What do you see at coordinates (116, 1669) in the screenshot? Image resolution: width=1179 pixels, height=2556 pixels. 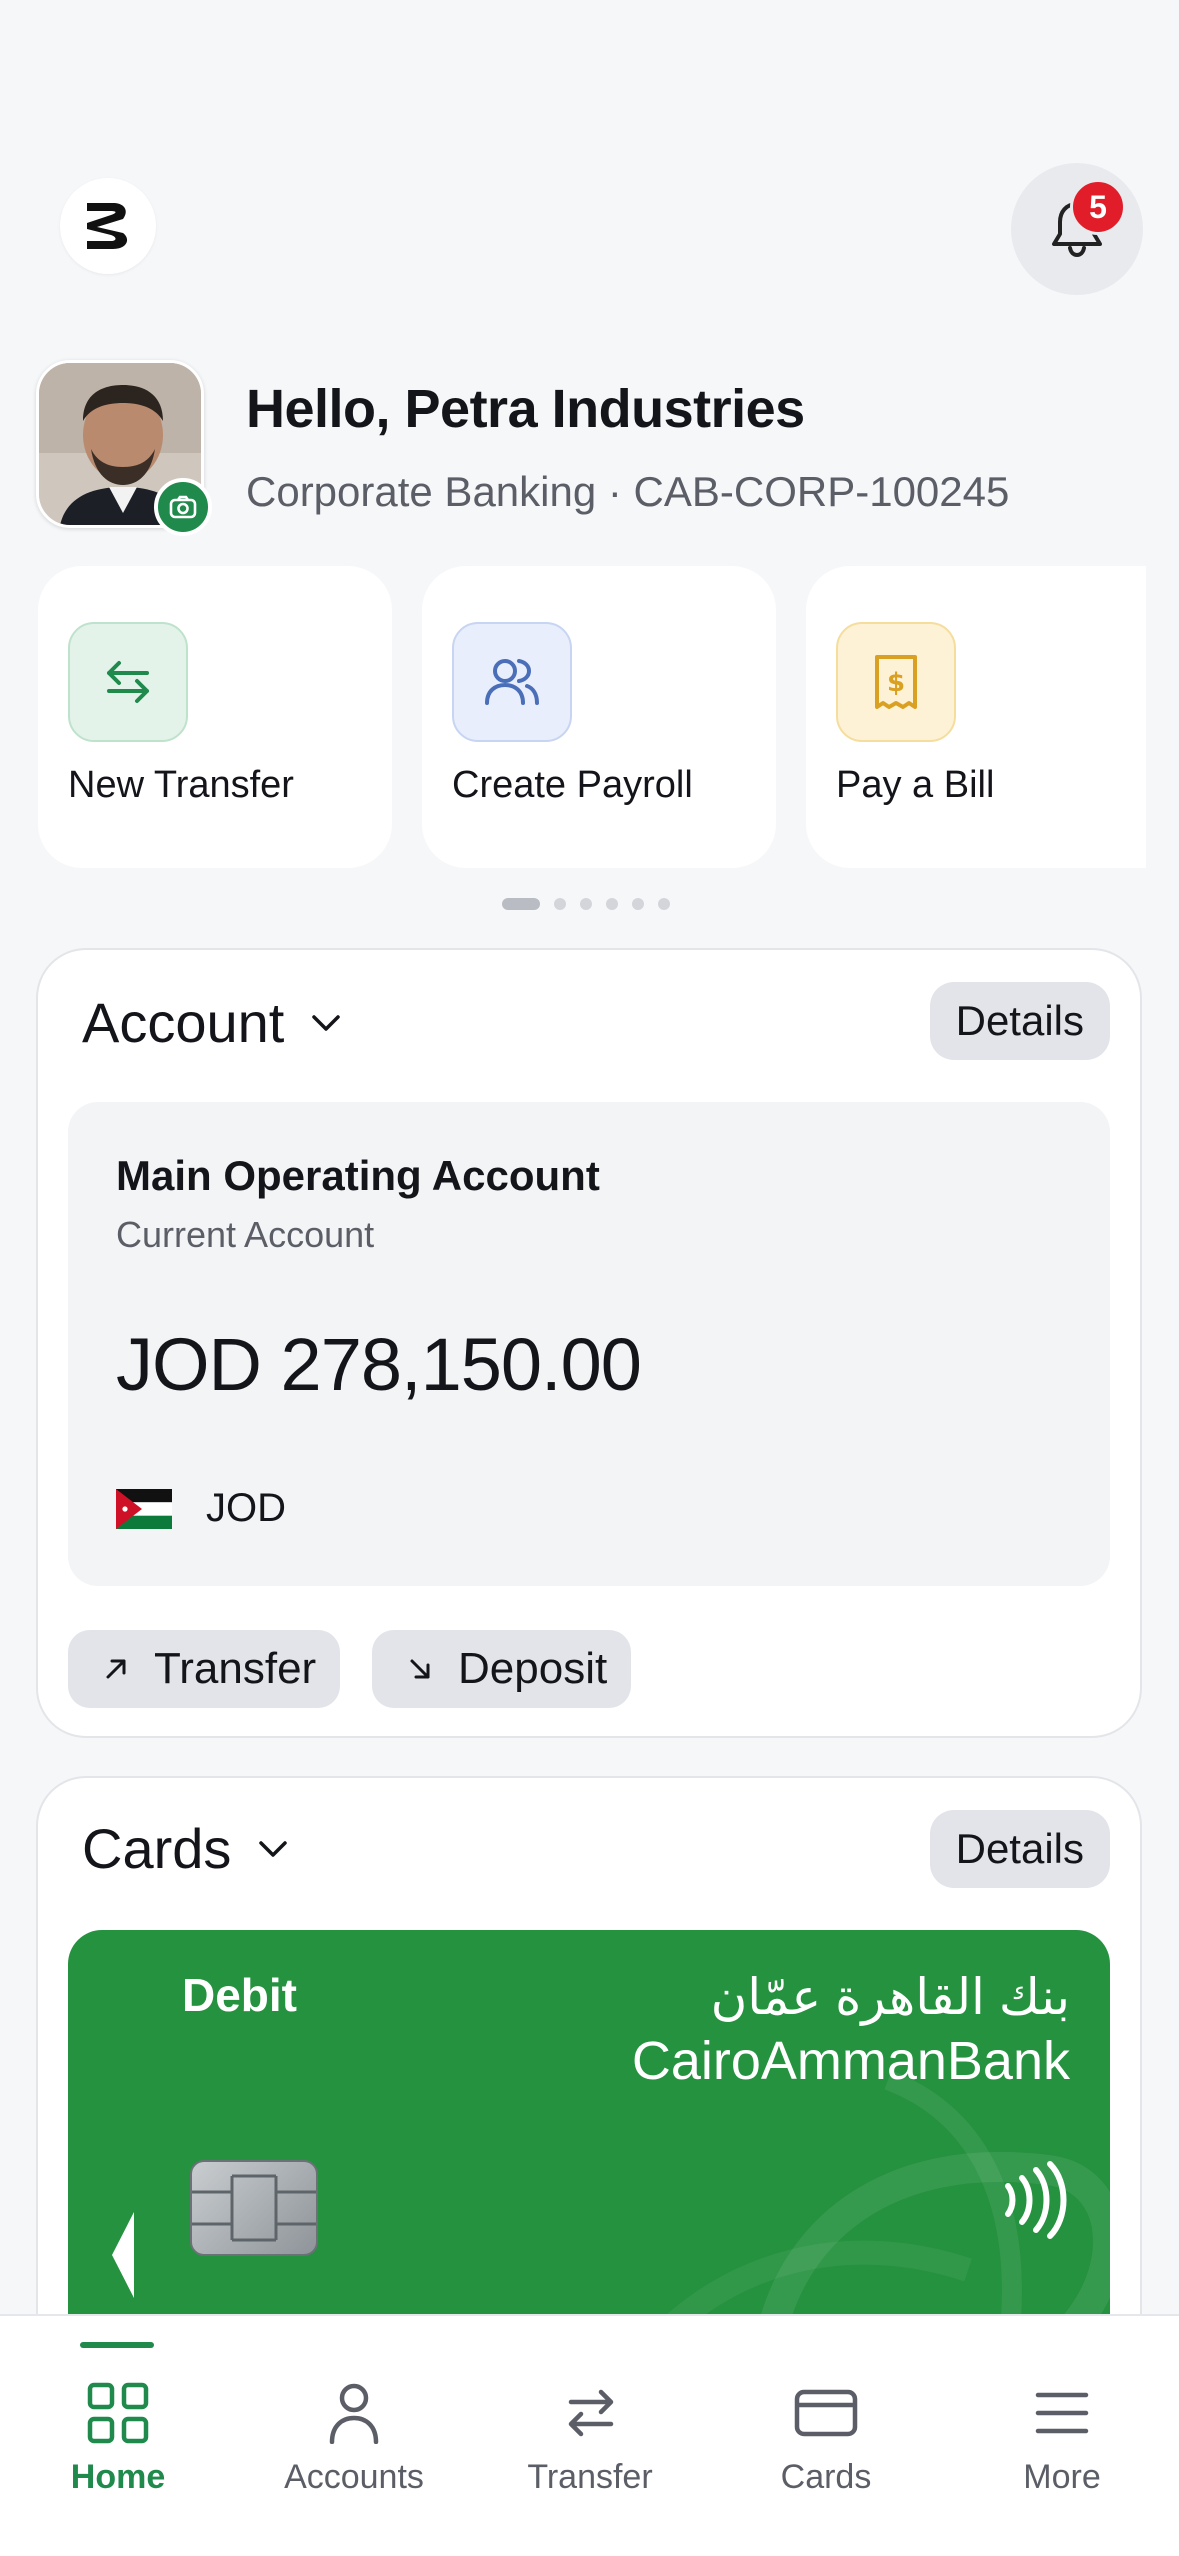 I see `arrow-up-right-icon` at bounding box center [116, 1669].